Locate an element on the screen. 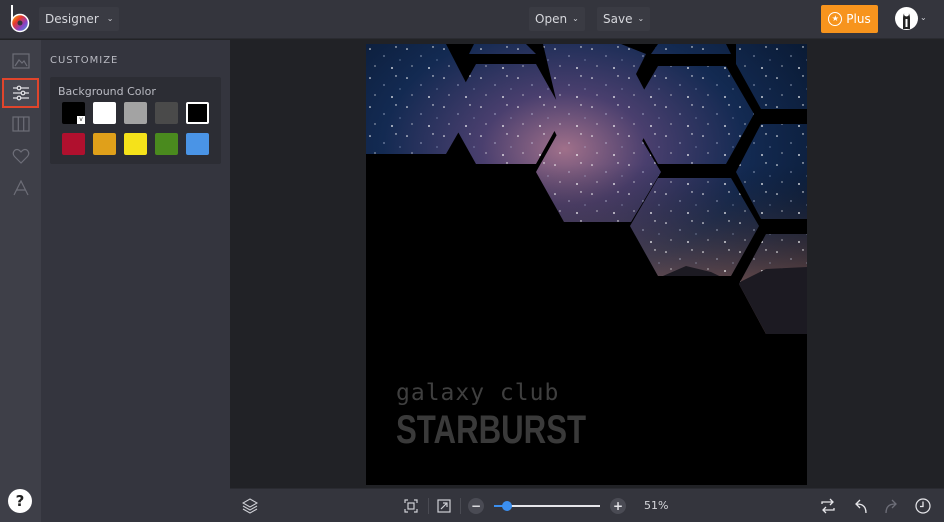 The height and width of the screenshot is (522, 944). zoom-slider is located at coordinates (547, 506).